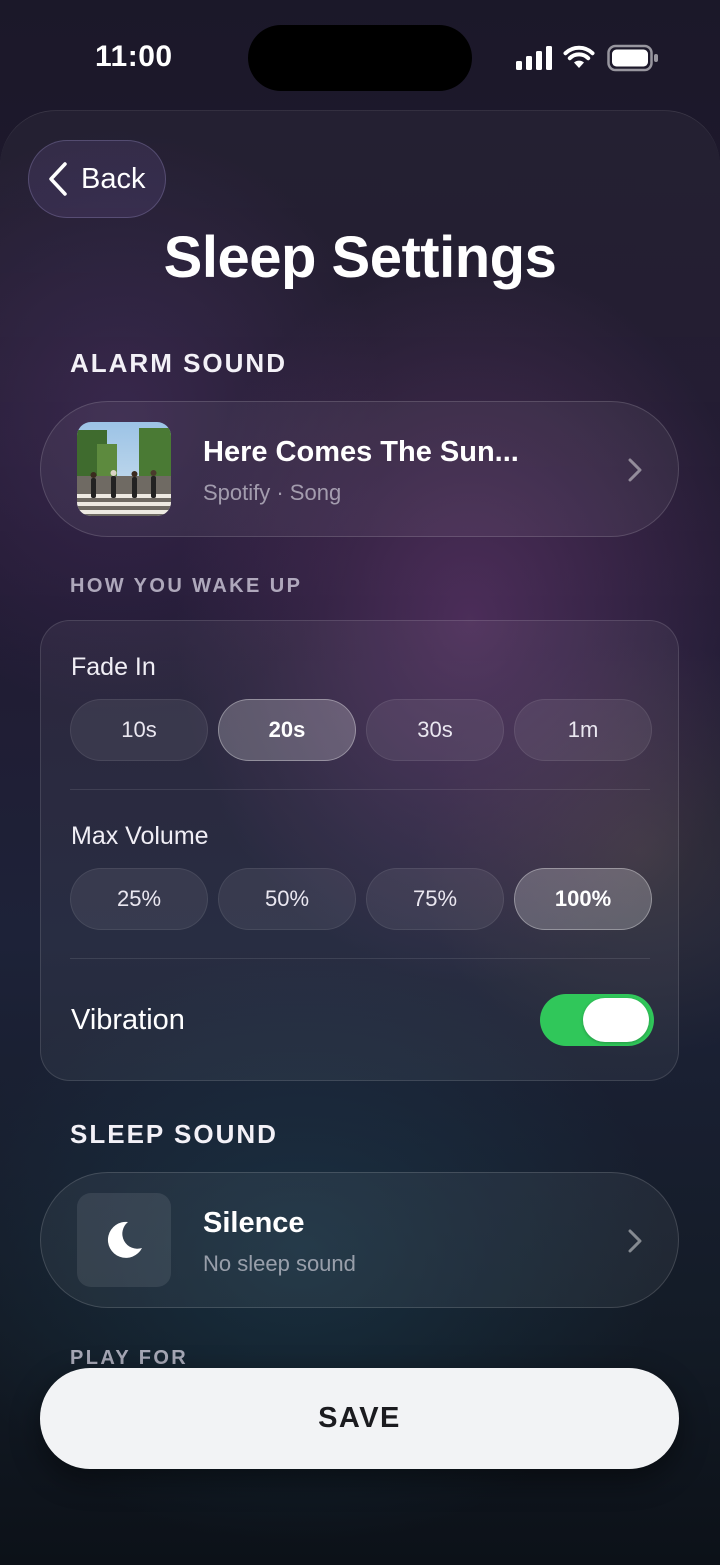  Describe the element at coordinates (113, 178) in the screenshot. I see `back-label: Back` at that location.